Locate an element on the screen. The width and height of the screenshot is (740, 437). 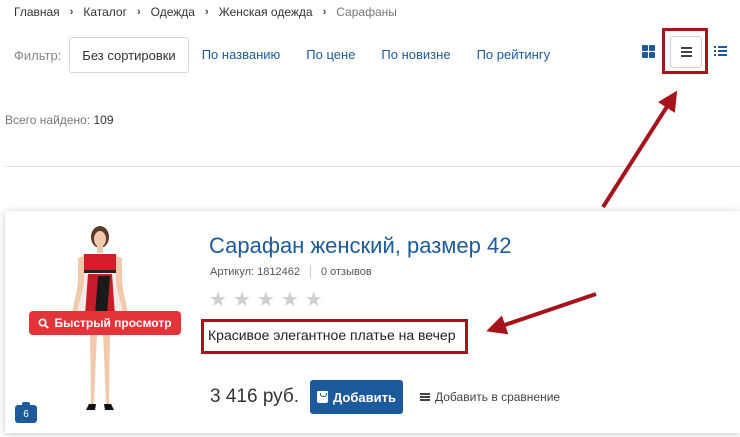
sort-none-button: Без сортировки is located at coordinates (129, 55).